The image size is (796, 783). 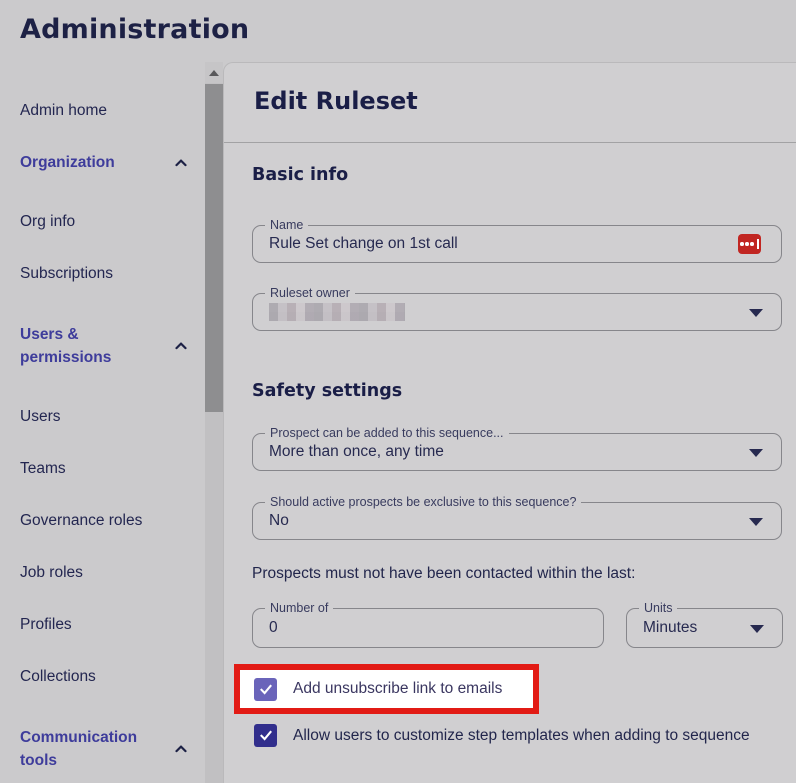 What do you see at coordinates (356, 451) in the screenshot?
I see `prospect-added-value: More than once, any time` at bounding box center [356, 451].